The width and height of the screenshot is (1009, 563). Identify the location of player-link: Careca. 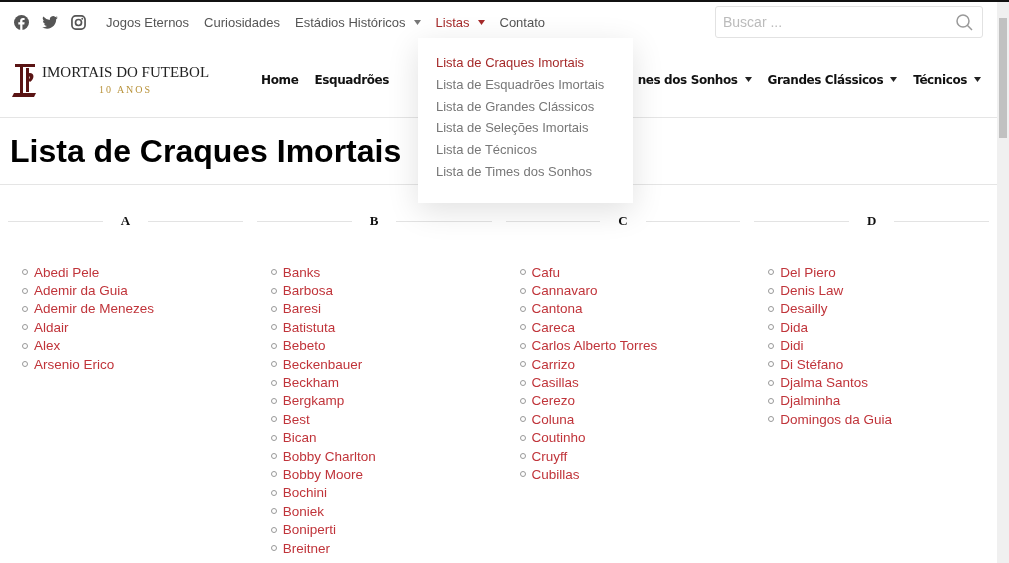
(553, 327).